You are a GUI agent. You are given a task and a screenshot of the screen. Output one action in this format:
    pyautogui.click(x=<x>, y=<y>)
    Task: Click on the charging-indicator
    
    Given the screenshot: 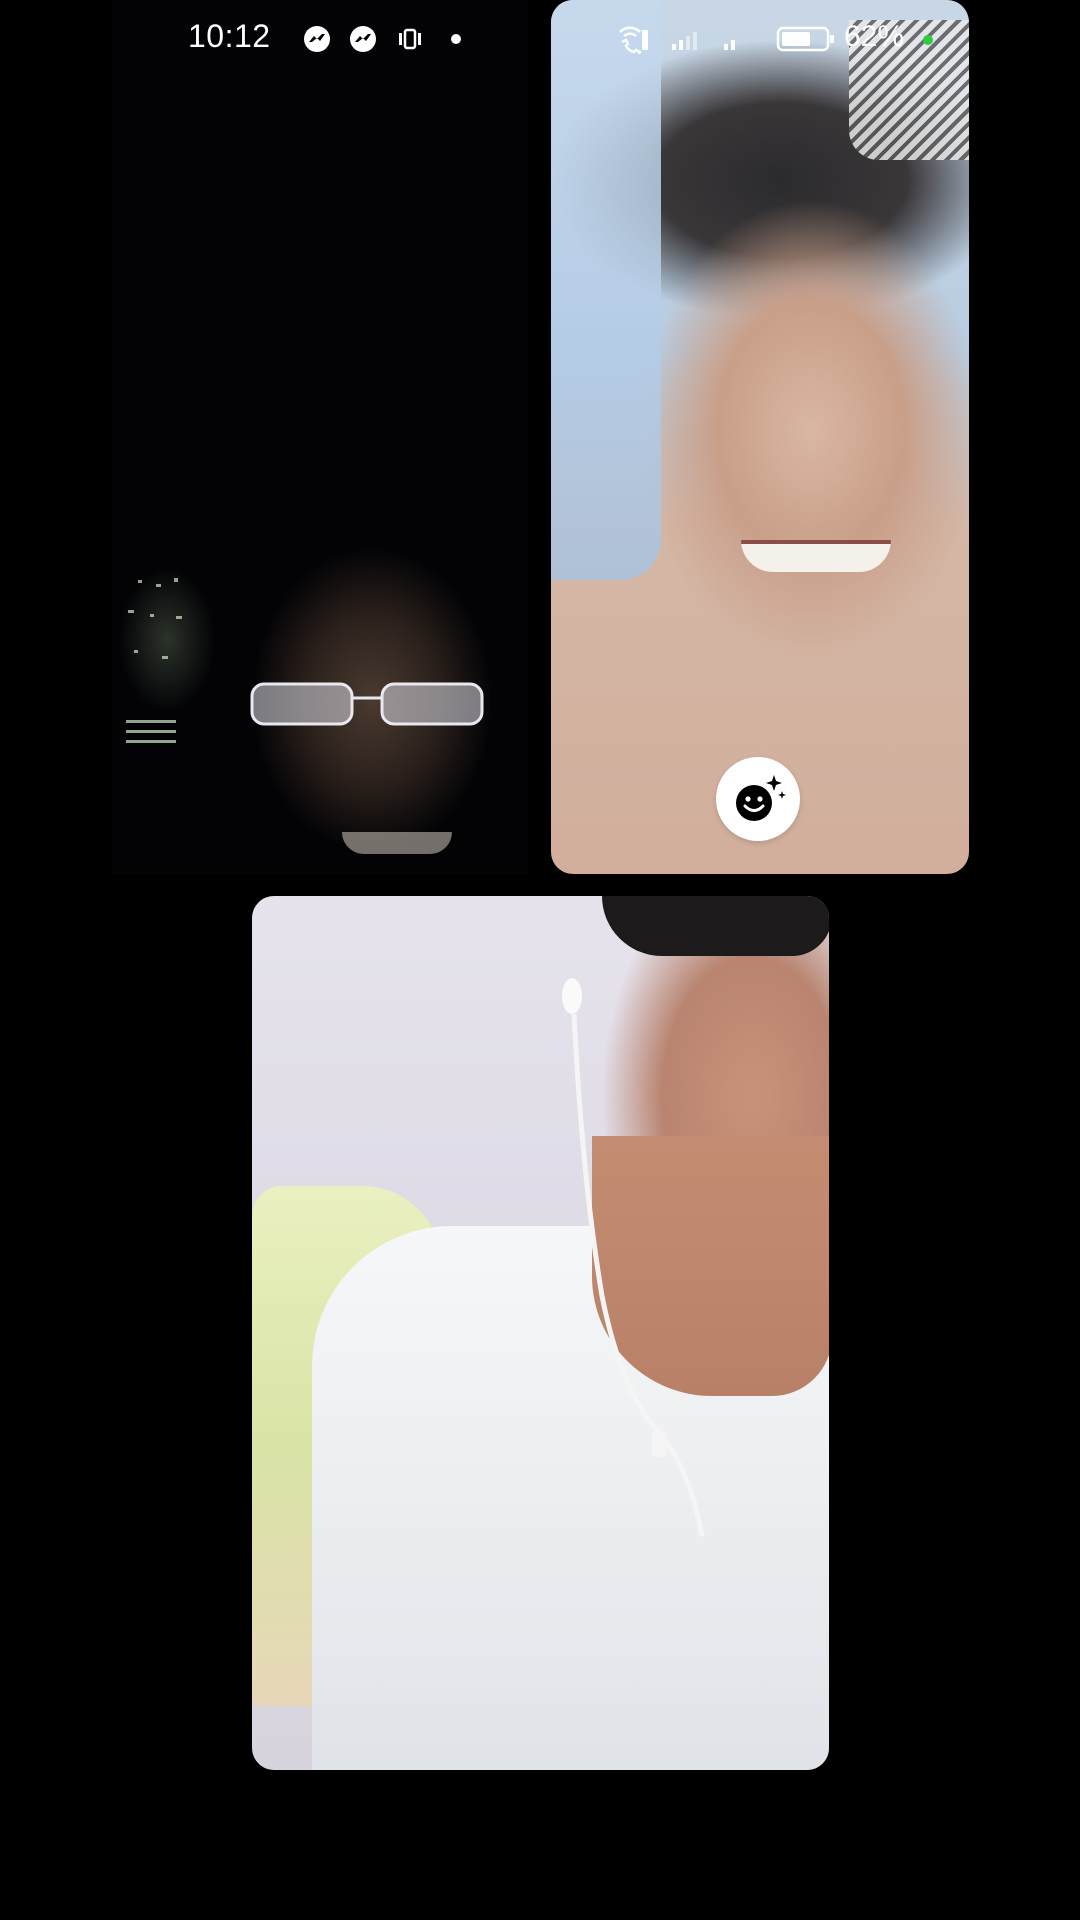 What is the action you would take?
    pyautogui.click(x=928, y=40)
    